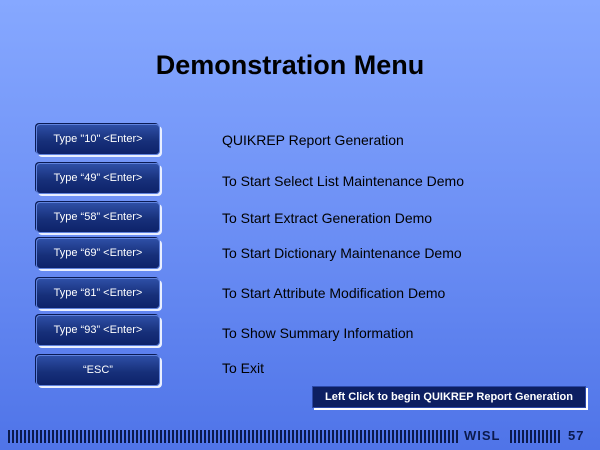 Image resolution: width=600 pixels, height=450 pixels. What do you see at coordinates (98, 370) in the screenshot?
I see `menu-button-esc: “ESC”` at bounding box center [98, 370].